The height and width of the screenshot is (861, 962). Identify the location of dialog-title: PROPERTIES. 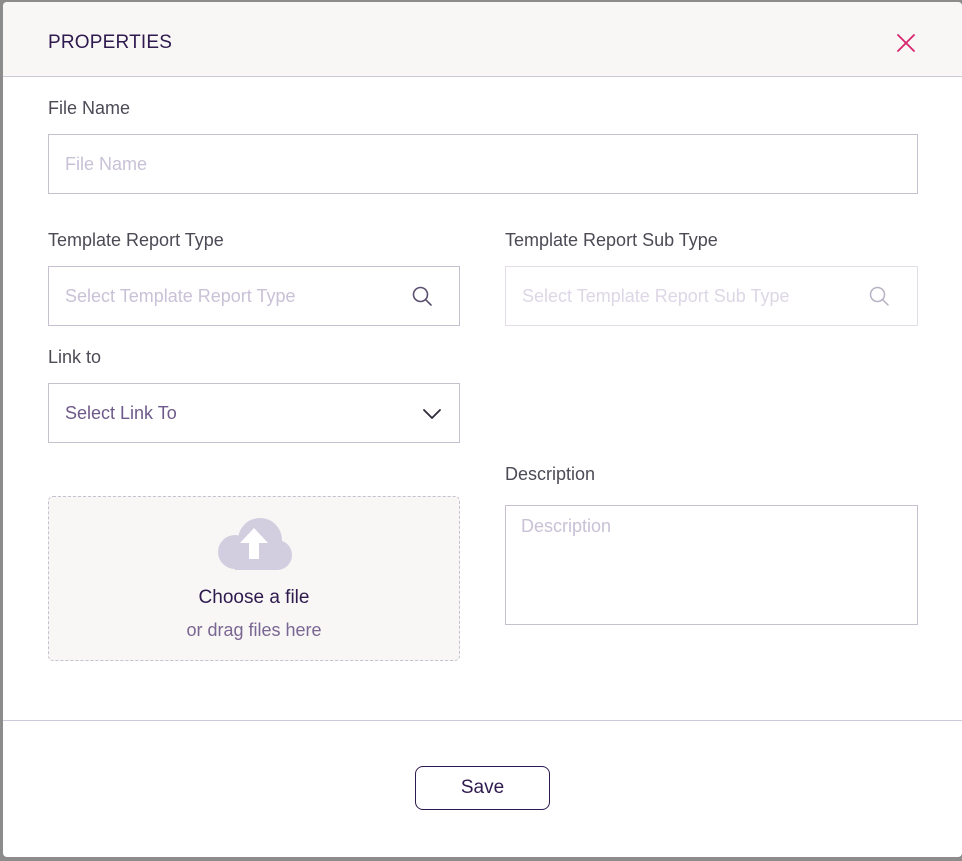
(110, 42).